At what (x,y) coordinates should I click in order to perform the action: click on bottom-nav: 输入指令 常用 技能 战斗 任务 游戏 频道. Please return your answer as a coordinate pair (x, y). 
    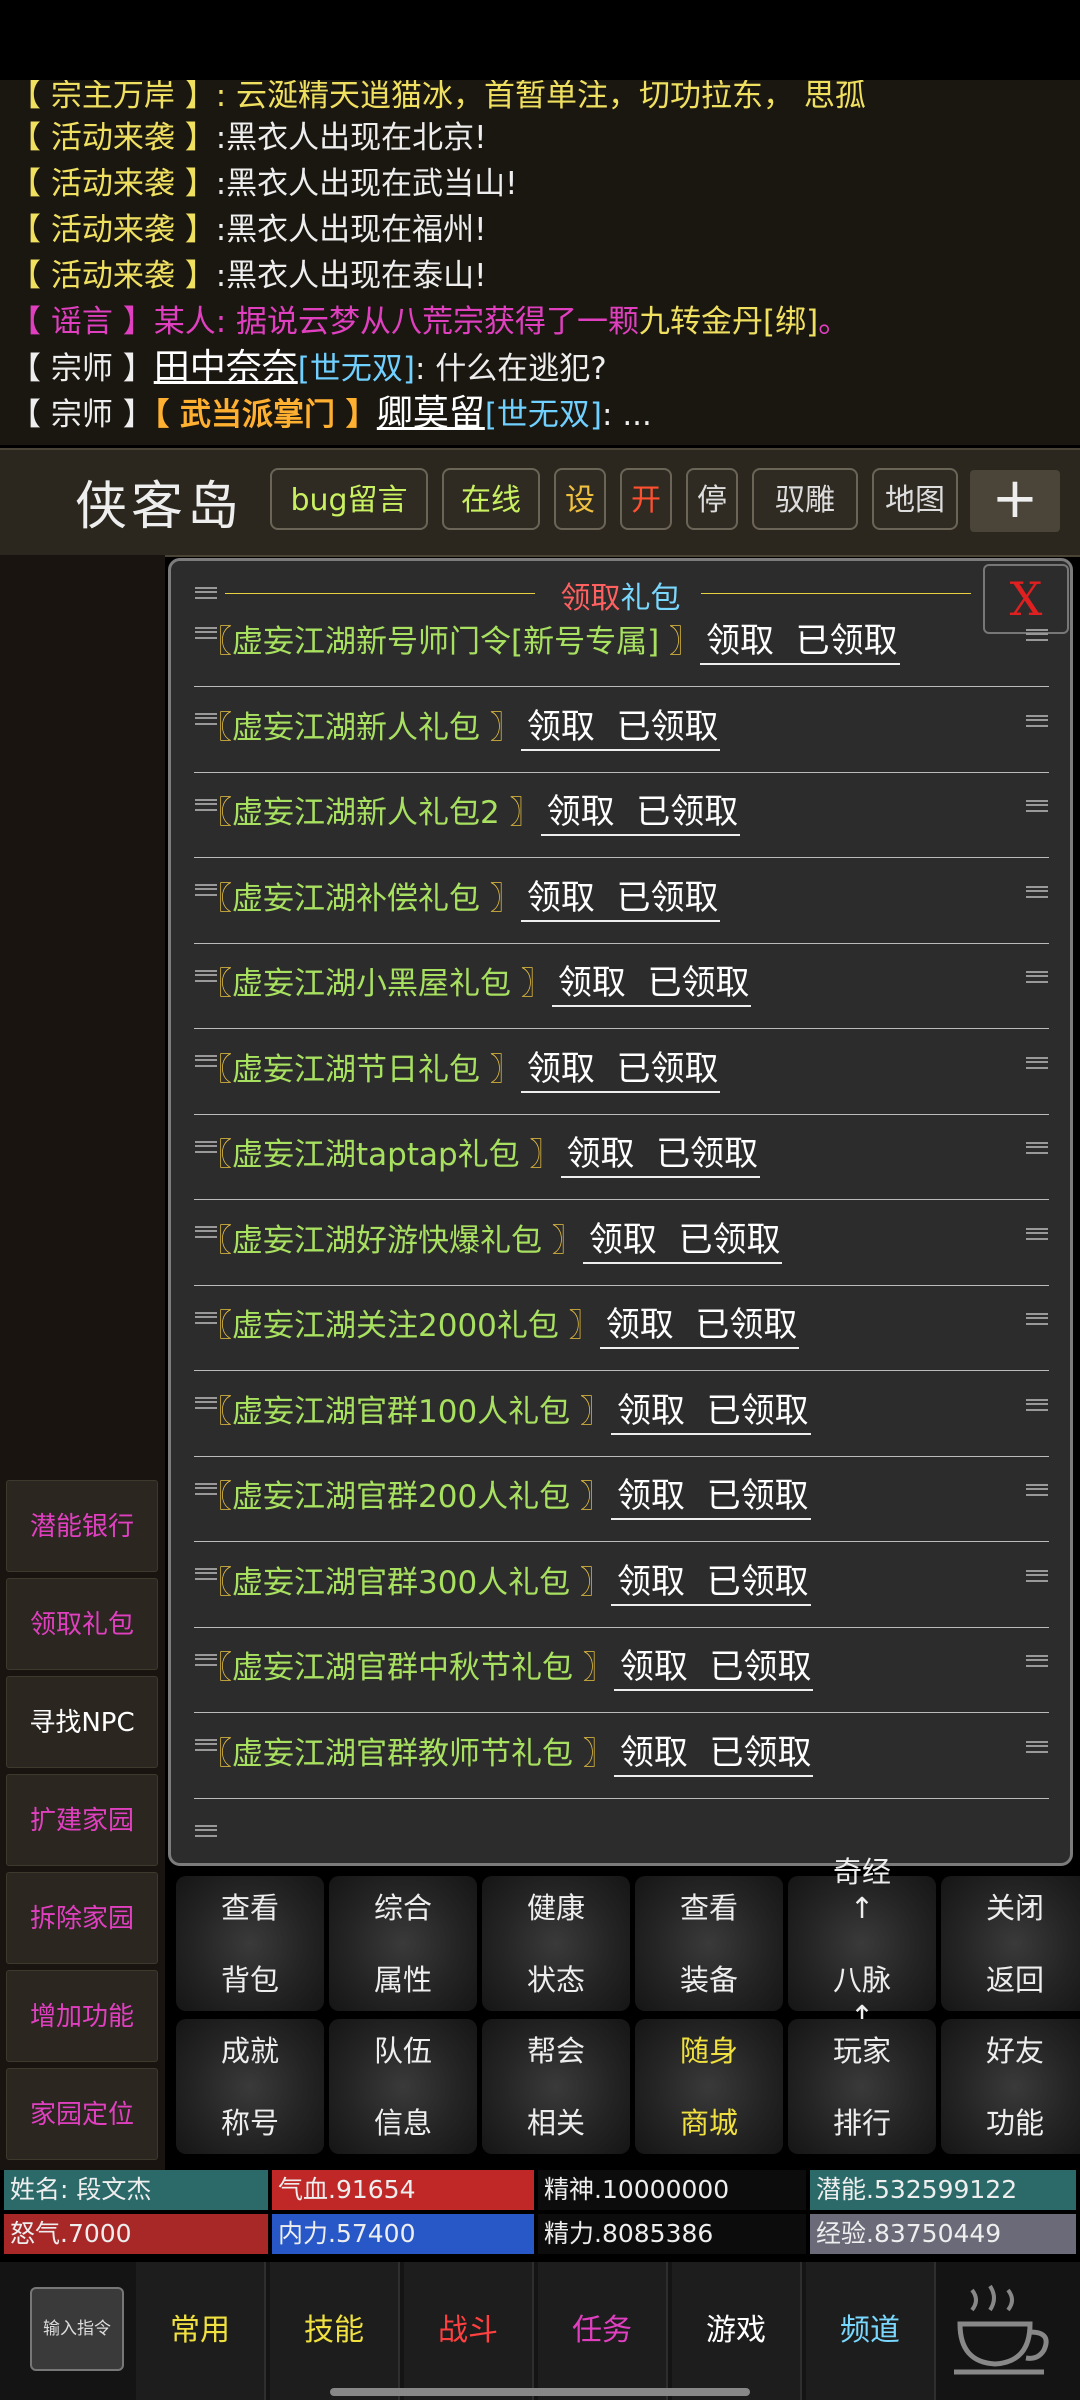
    Looking at the image, I should click on (540, 2331).